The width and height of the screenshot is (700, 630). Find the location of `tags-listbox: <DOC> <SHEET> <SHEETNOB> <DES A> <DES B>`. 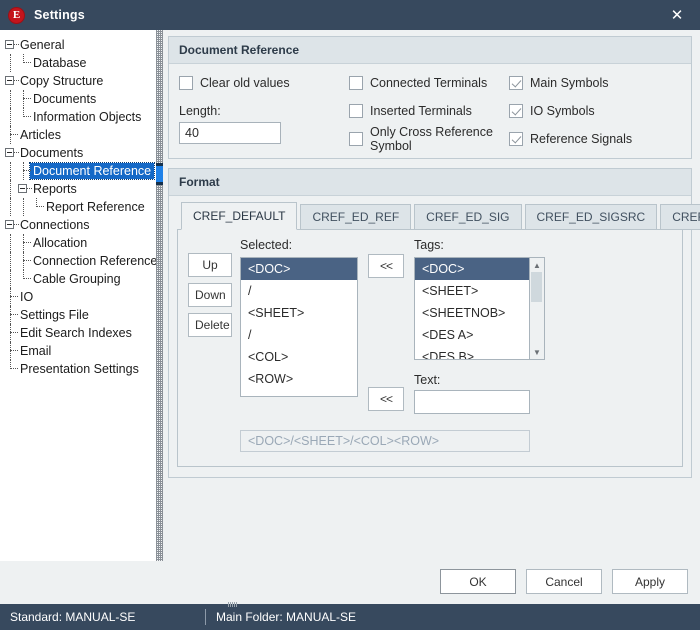

tags-listbox: <DOC> <SHEET> <SHEETNOB> <DES A> <DES B> is located at coordinates (472, 308).